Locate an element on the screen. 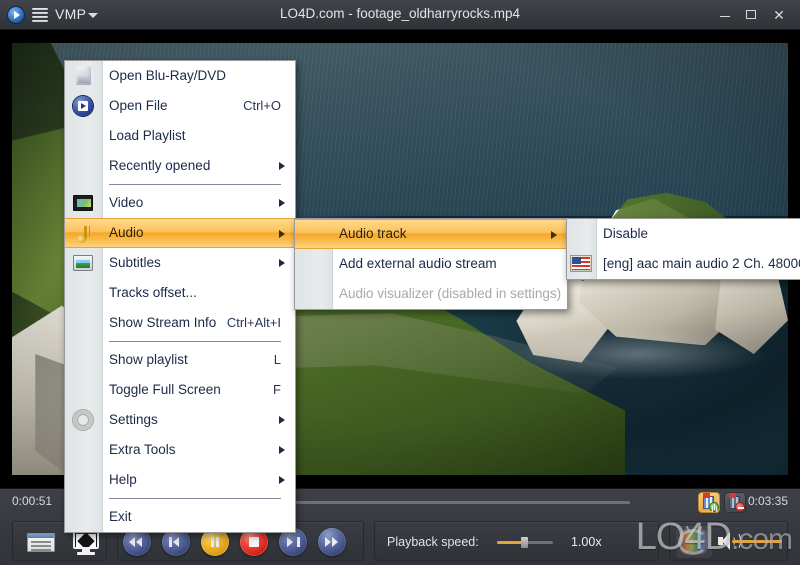  playback-speed-panel: Playback speed: 1.00x is located at coordinates (516, 541).